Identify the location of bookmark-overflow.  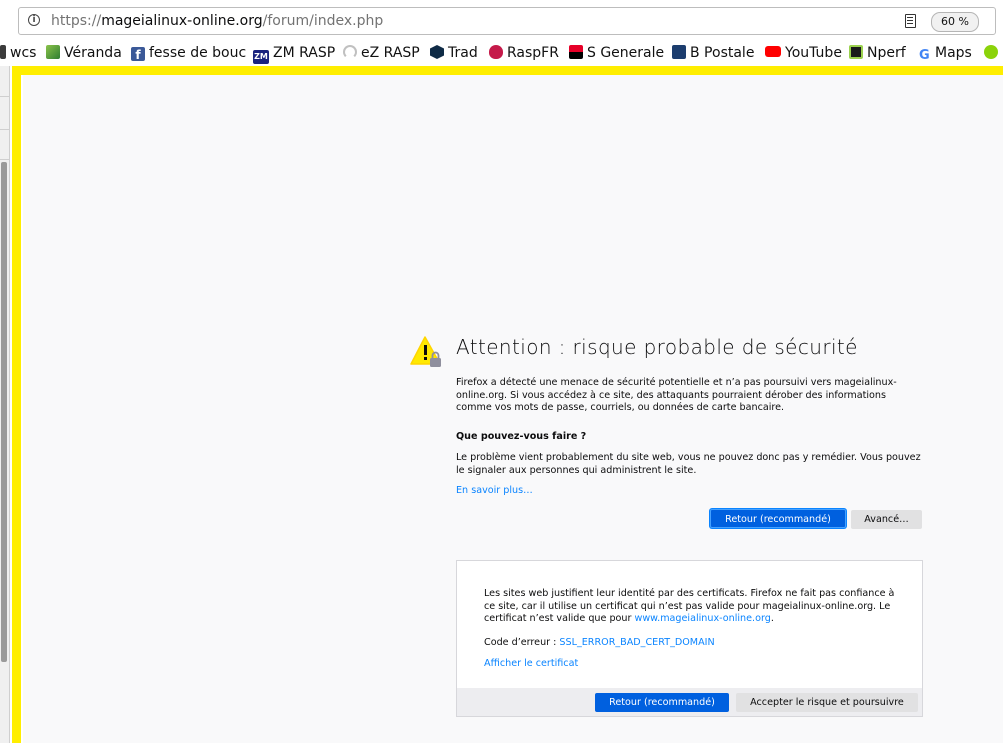
(993, 53).